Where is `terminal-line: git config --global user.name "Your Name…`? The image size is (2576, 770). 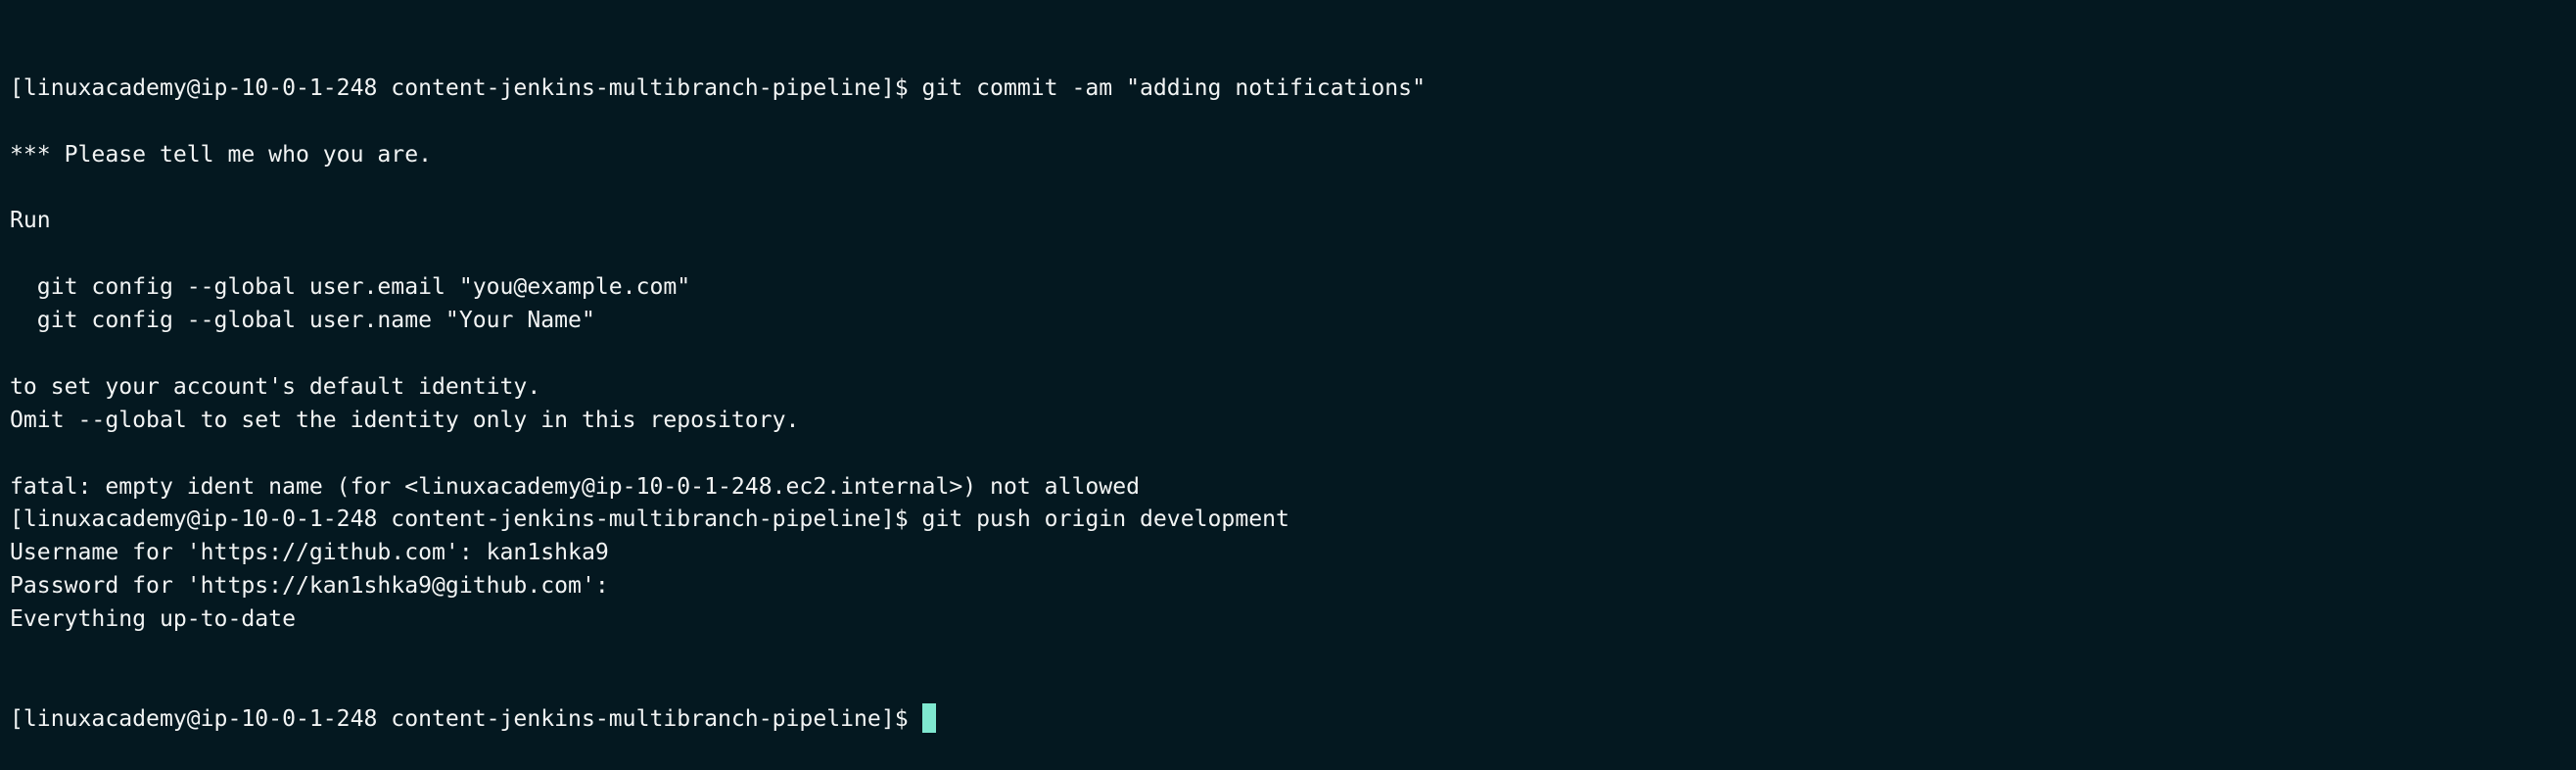
terminal-line: git config --global user.name "Your Name… is located at coordinates (302, 321).